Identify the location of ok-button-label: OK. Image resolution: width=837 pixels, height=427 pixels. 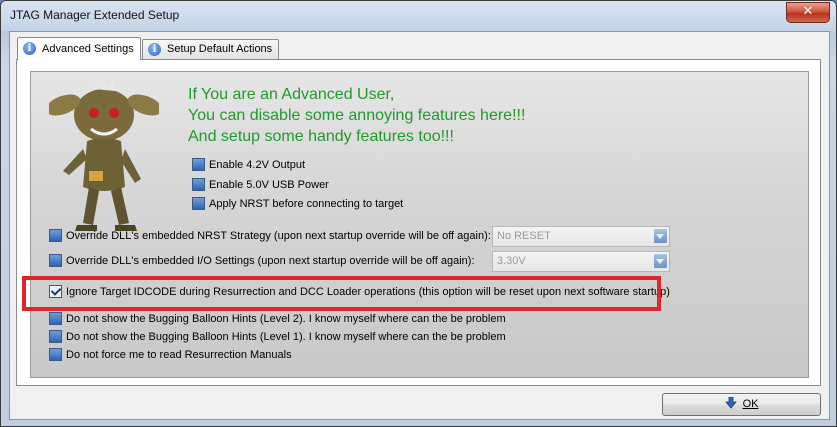
(750, 404).